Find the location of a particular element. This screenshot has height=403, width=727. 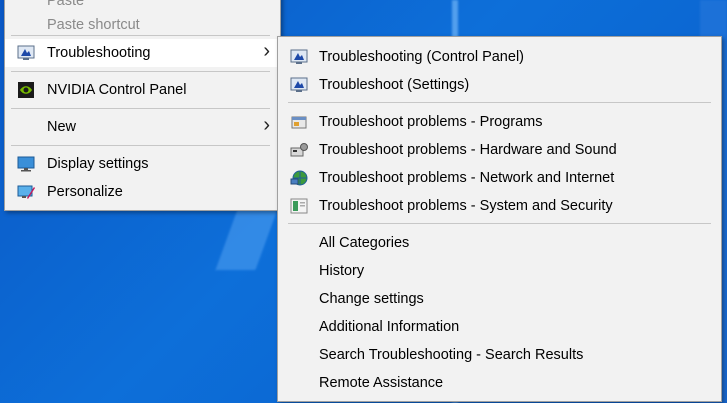

menu-item-label: History is located at coordinates (342, 271).